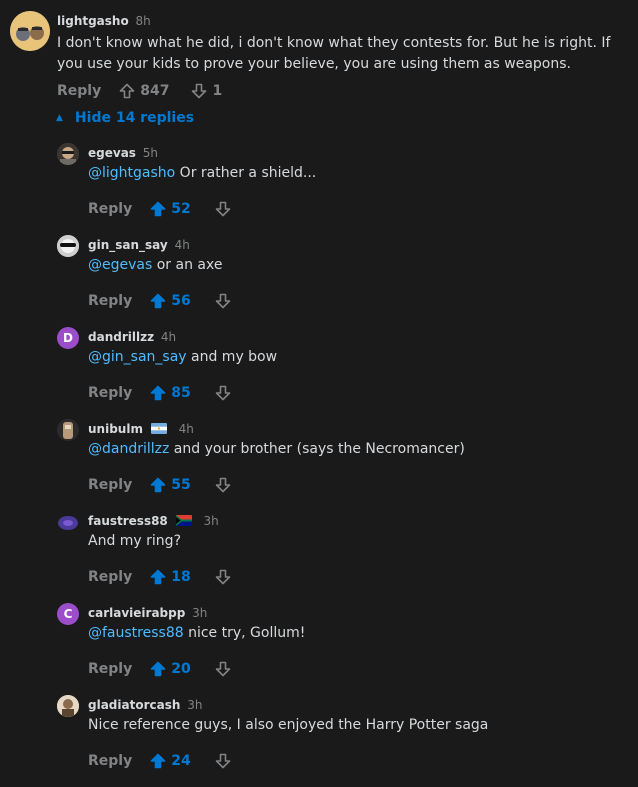 This screenshot has height=787, width=638. What do you see at coordinates (187, 265) in the screenshot?
I see `comment-text: or an axe` at bounding box center [187, 265].